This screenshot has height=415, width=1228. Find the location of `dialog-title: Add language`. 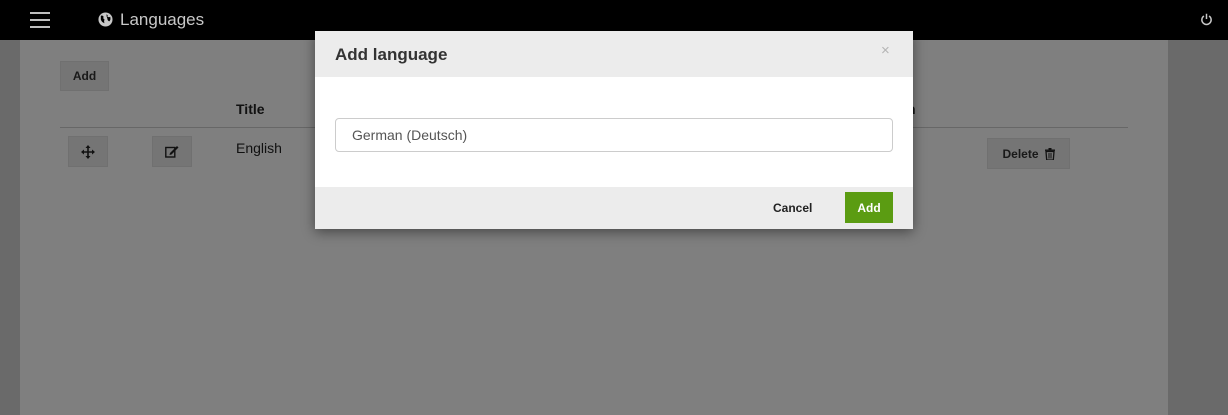

dialog-title: Add language is located at coordinates (391, 54).